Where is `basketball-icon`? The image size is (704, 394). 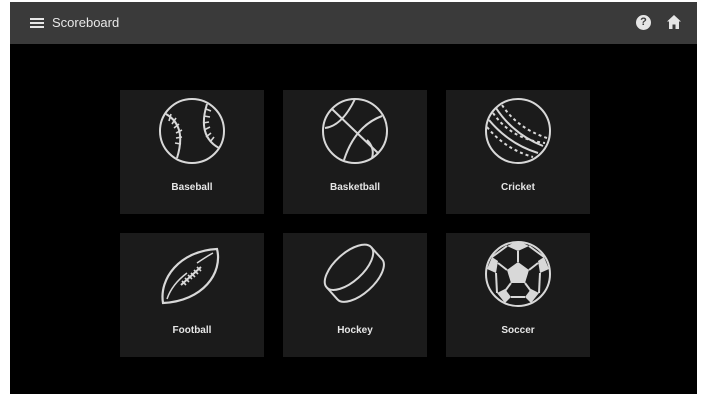
basketball-icon is located at coordinates (355, 131).